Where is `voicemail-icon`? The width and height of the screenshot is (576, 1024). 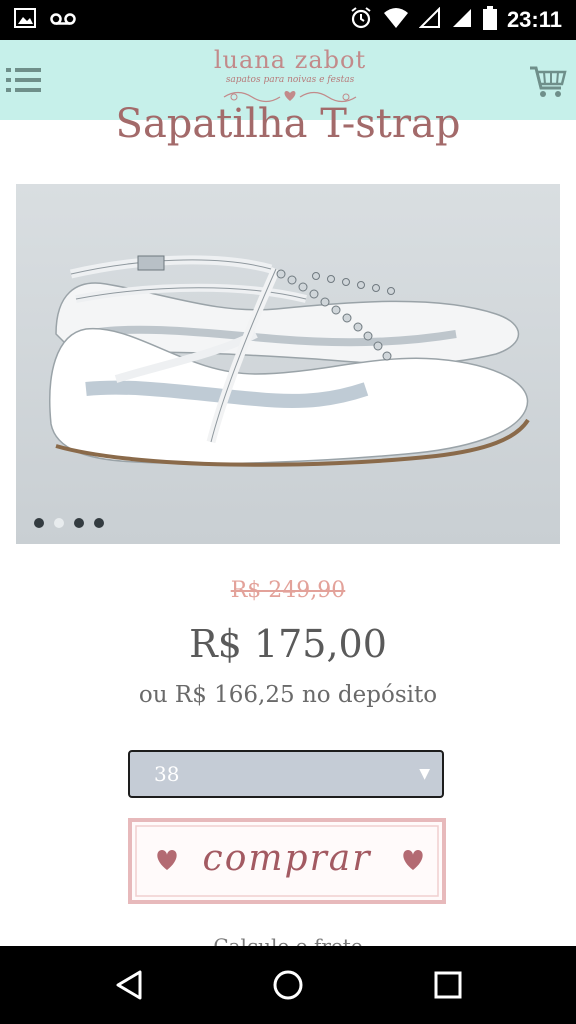
voicemail-icon is located at coordinates (63, 20).